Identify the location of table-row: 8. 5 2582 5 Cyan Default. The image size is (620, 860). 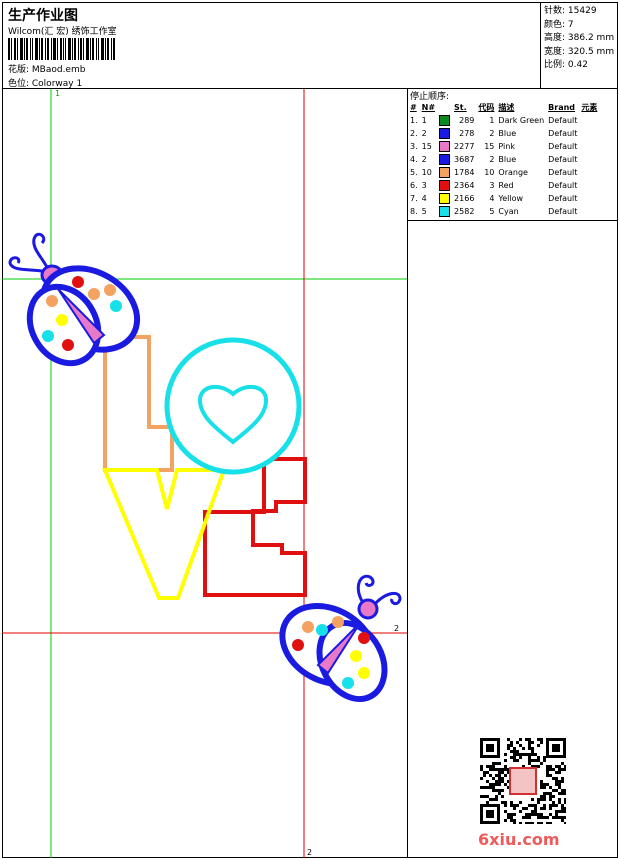
(503, 211).